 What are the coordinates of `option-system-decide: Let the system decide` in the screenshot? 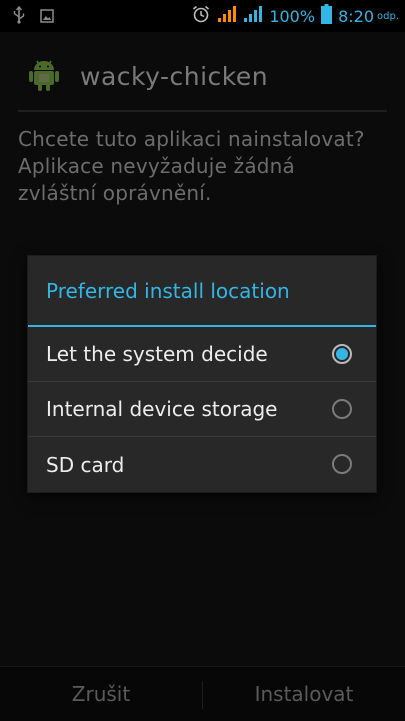 It's located at (202, 354).